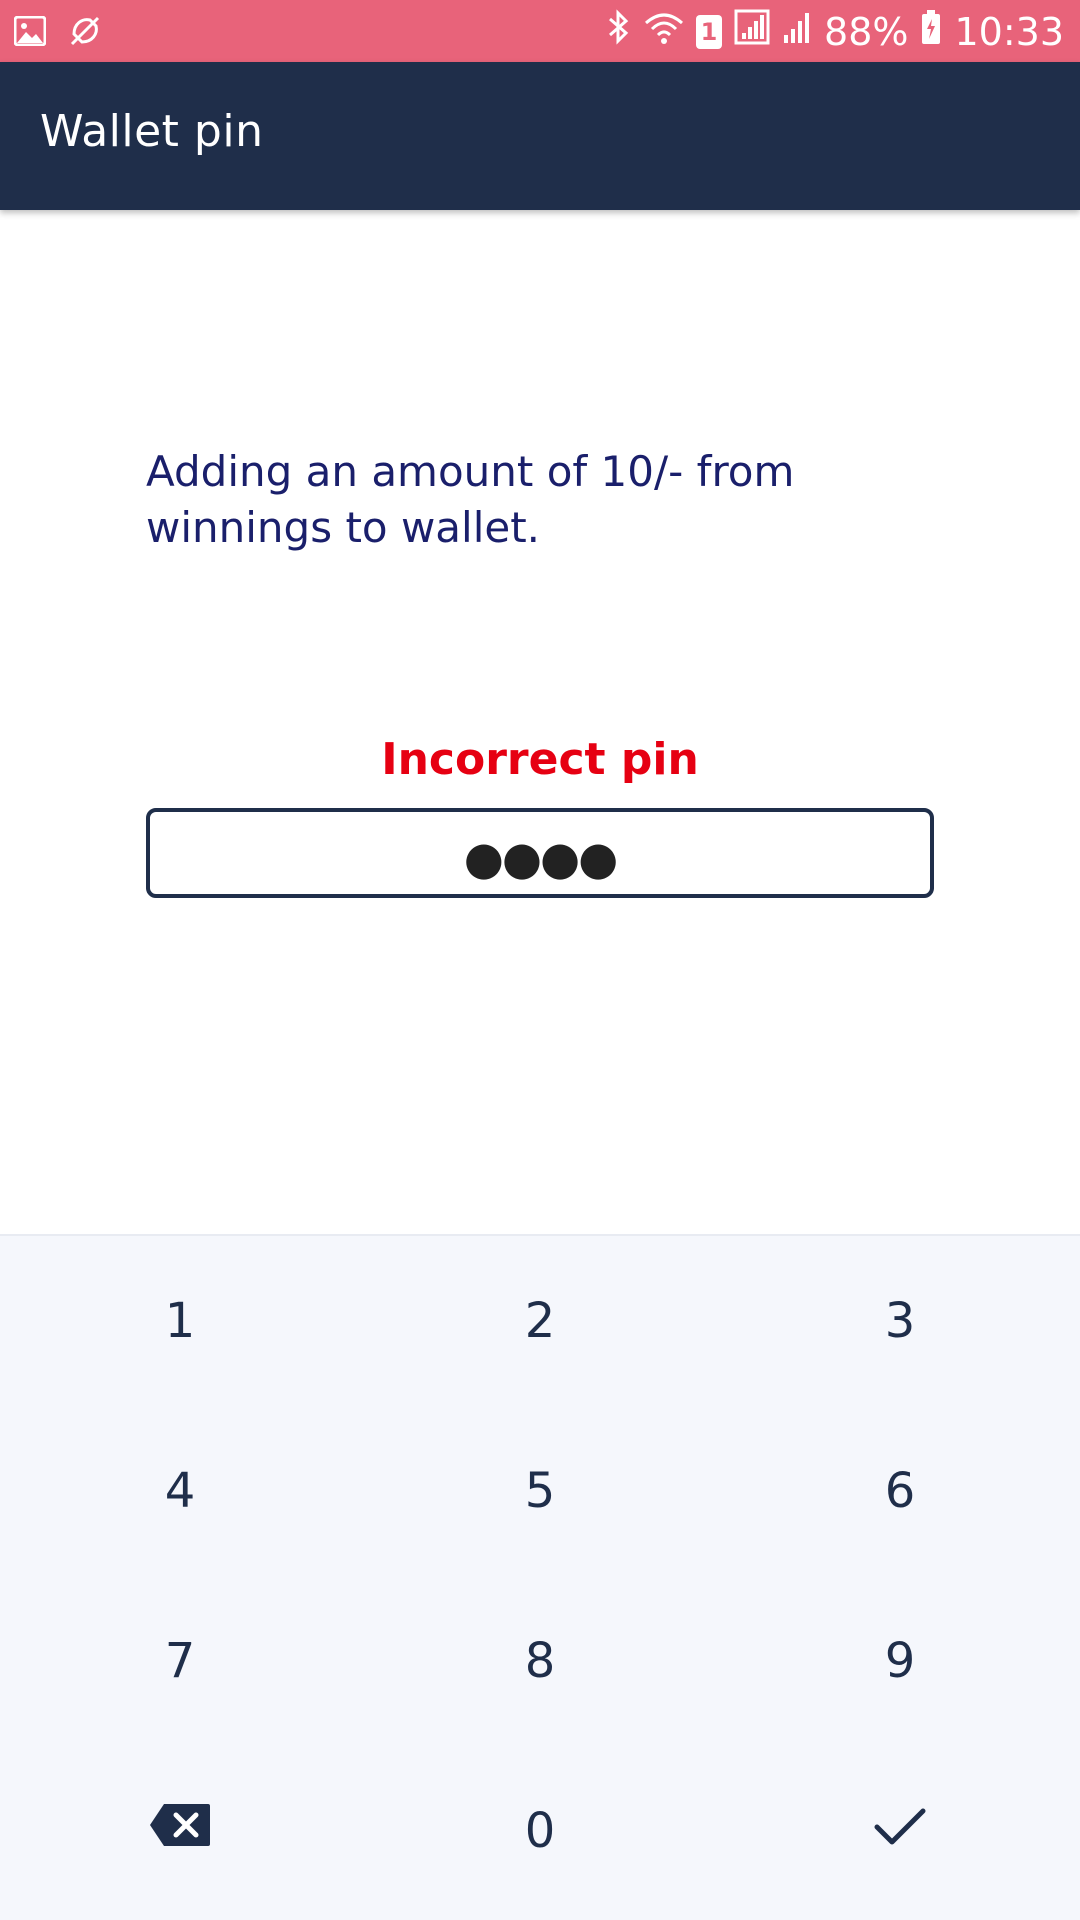 The image size is (1080, 1920). Describe the element at coordinates (30, 32) in the screenshot. I see `image-icon` at that location.